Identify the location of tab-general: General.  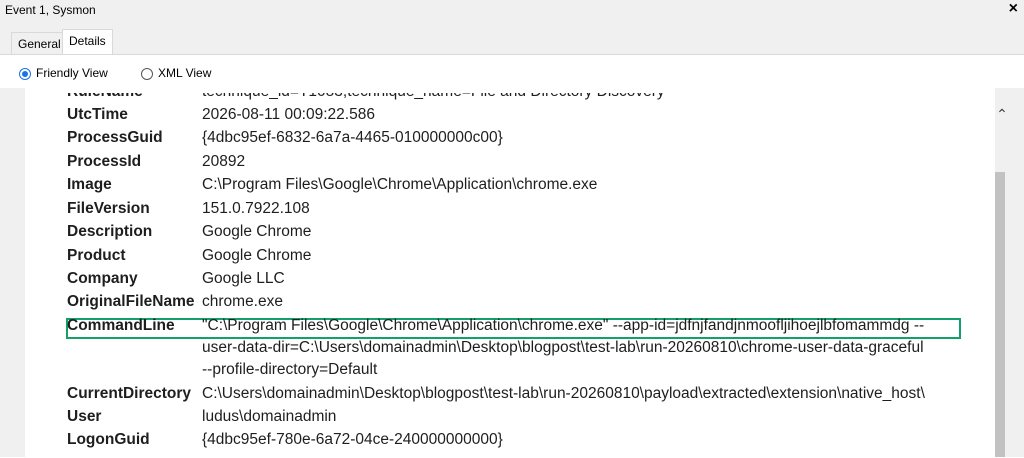
(39, 43).